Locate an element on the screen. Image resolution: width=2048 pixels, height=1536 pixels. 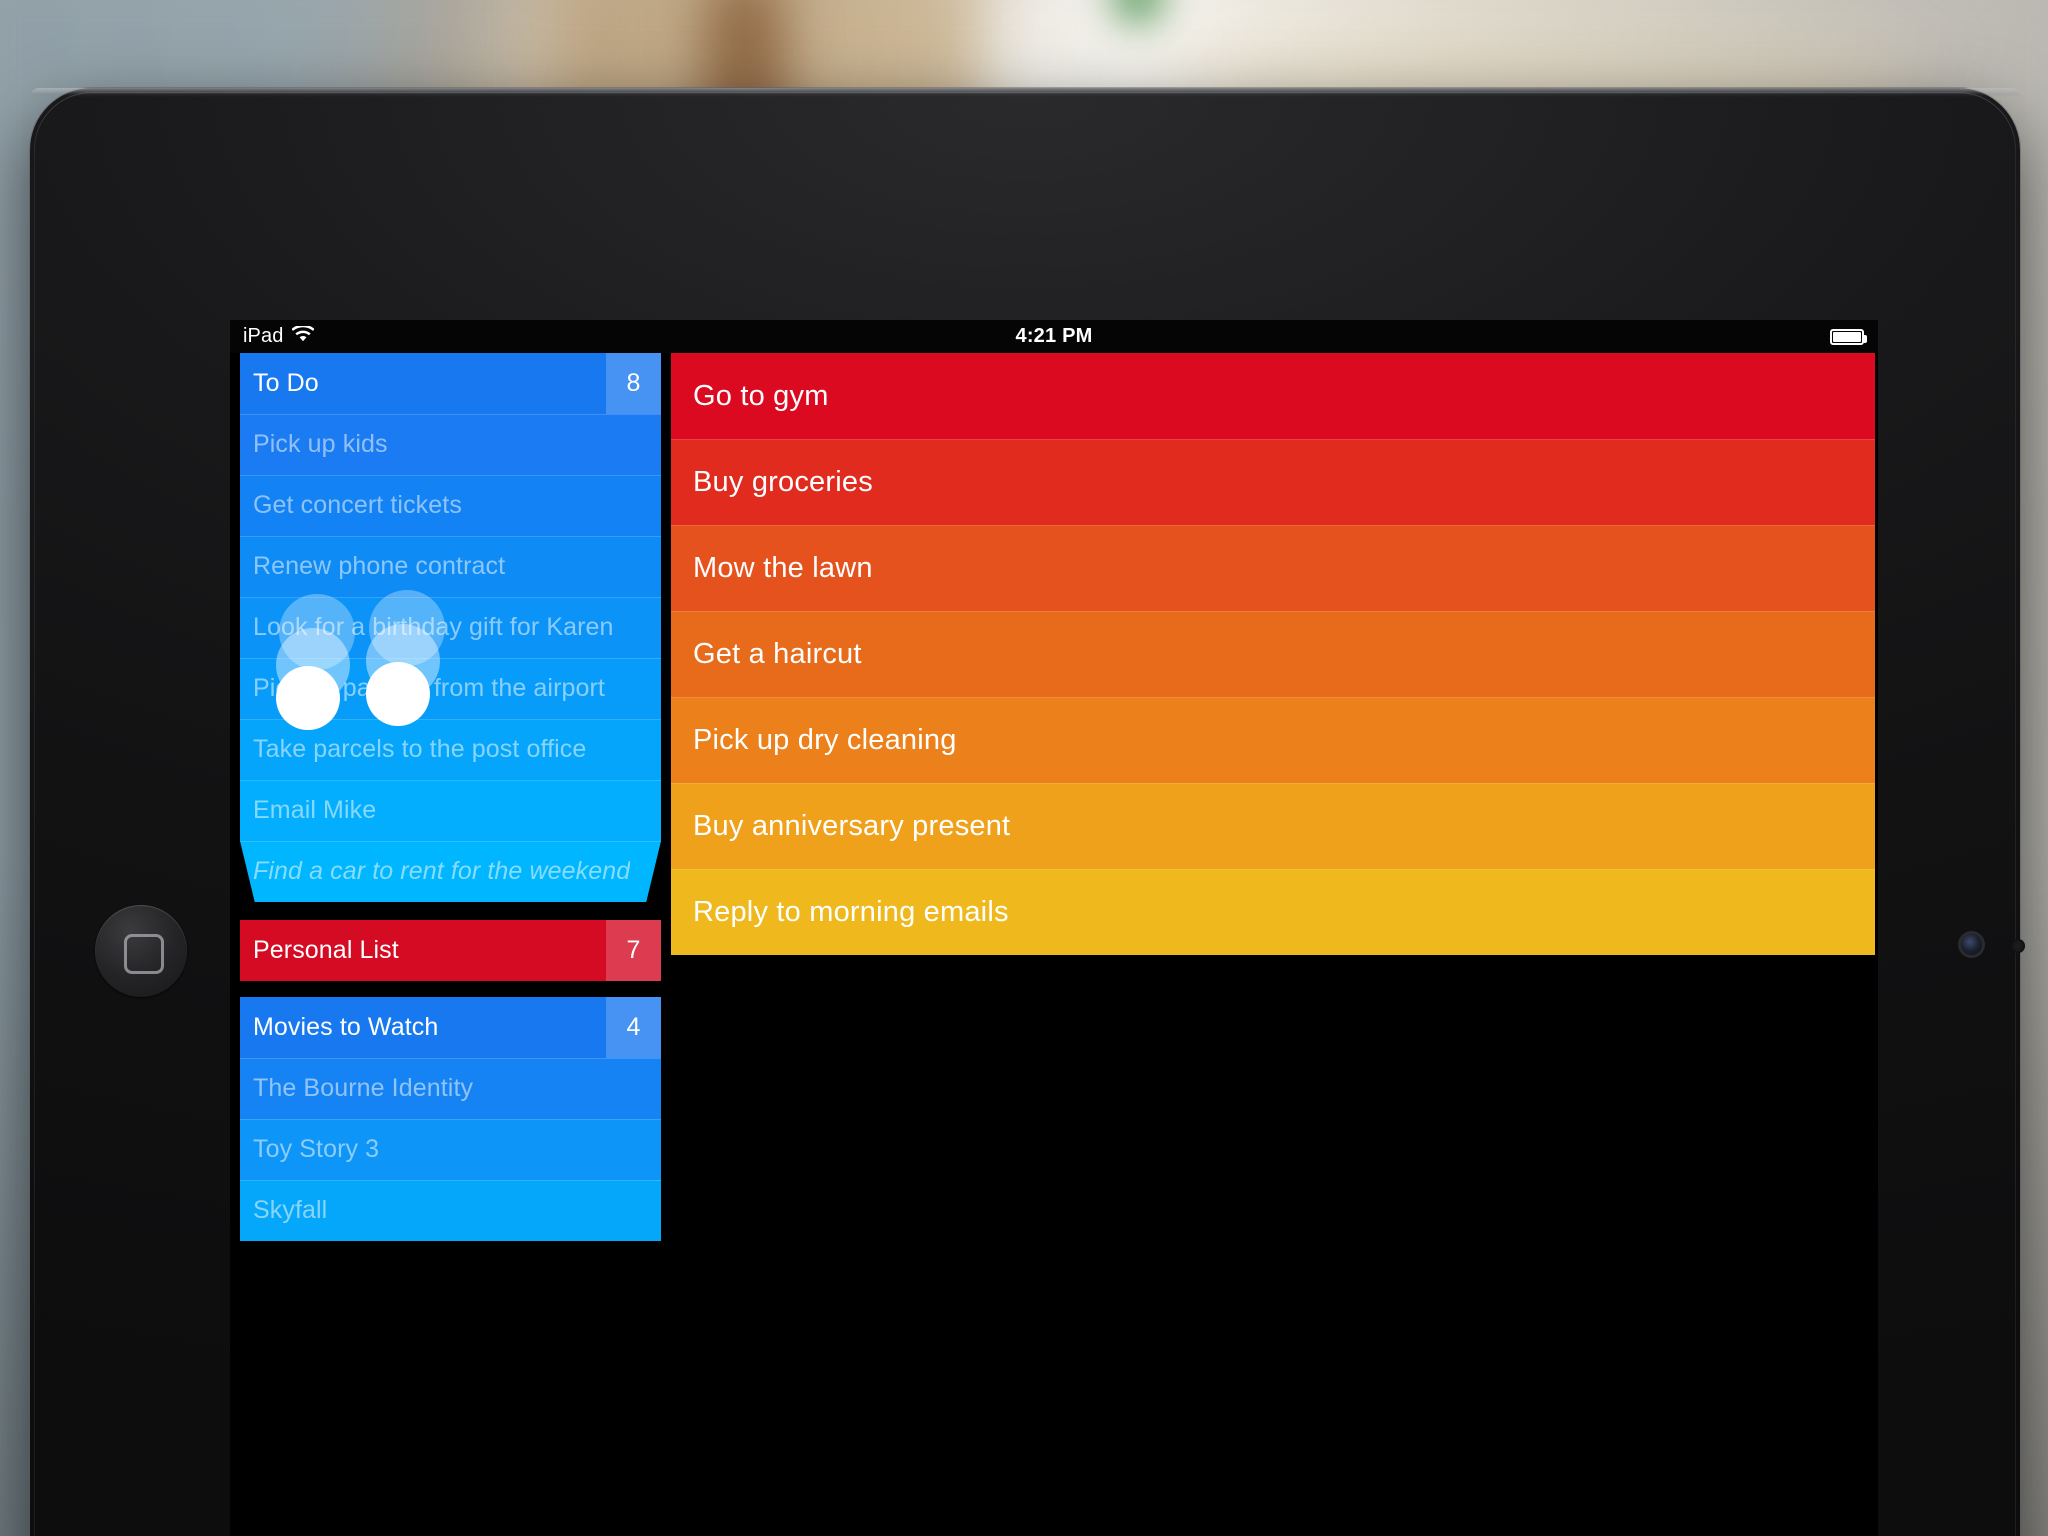
list-item: Find a car to rent for the weekend is located at coordinates (450, 871).